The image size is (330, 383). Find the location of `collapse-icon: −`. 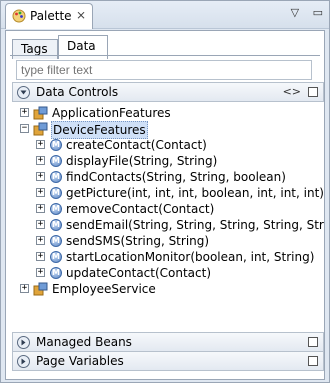

collapse-icon: − is located at coordinates (24, 128).